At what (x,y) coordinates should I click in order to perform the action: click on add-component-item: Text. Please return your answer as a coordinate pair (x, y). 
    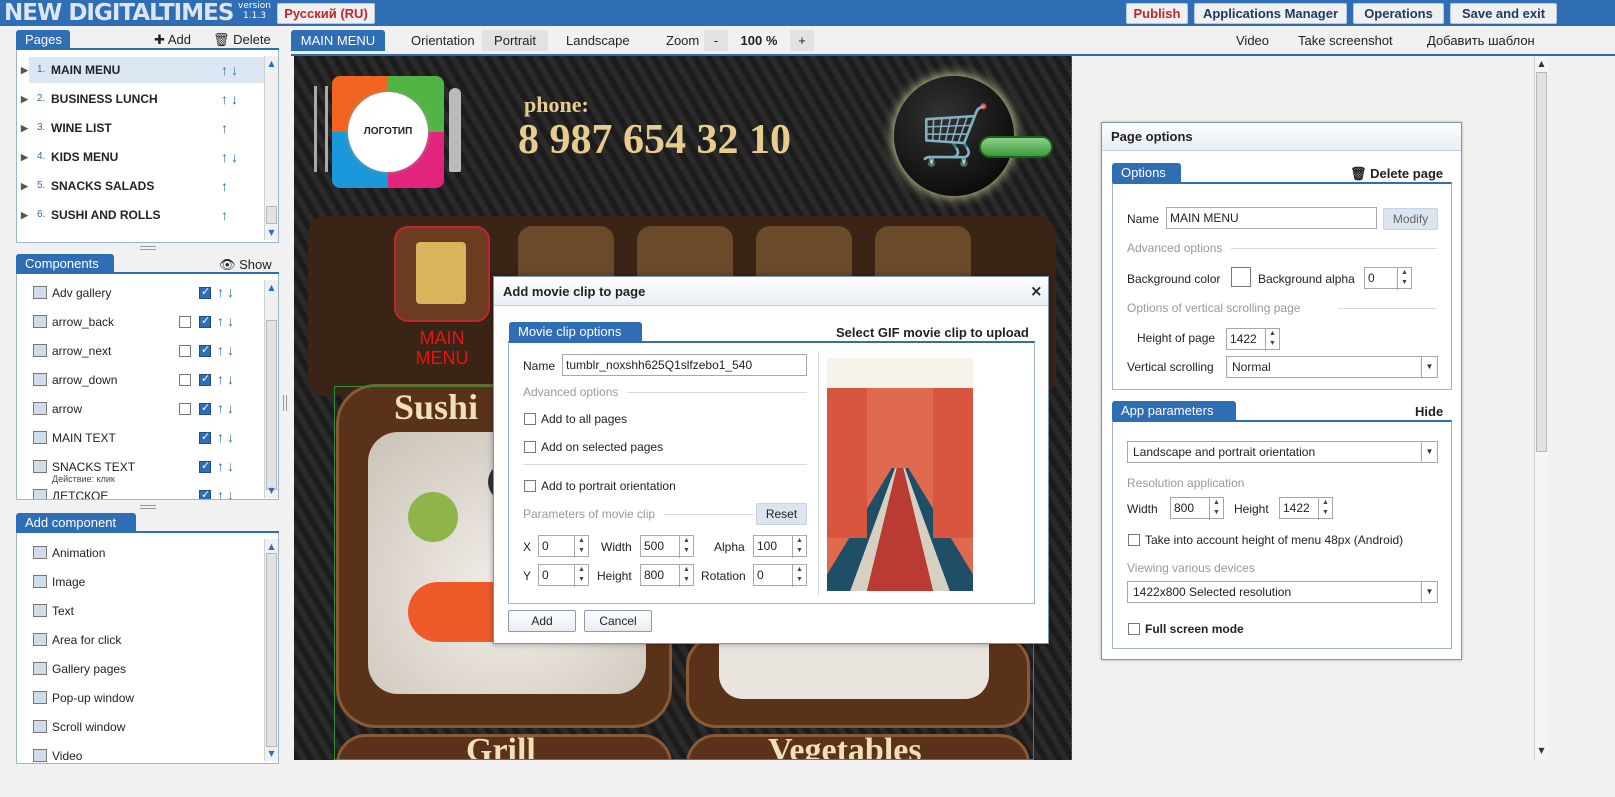
    Looking at the image, I should click on (143, 613).